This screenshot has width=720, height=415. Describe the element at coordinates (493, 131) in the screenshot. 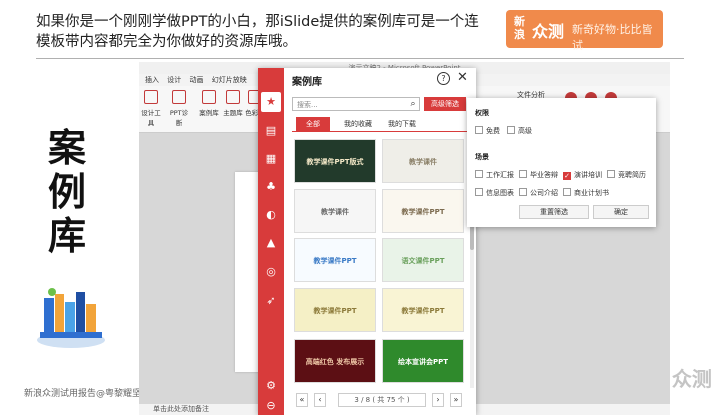

I see `checkbox-label: 免费` at that location.